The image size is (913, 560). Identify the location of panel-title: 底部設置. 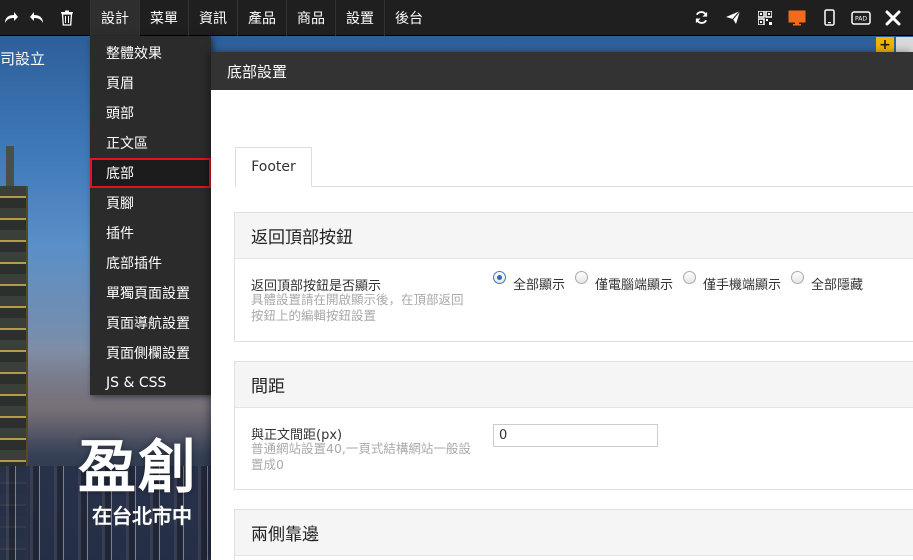
(562, 71).